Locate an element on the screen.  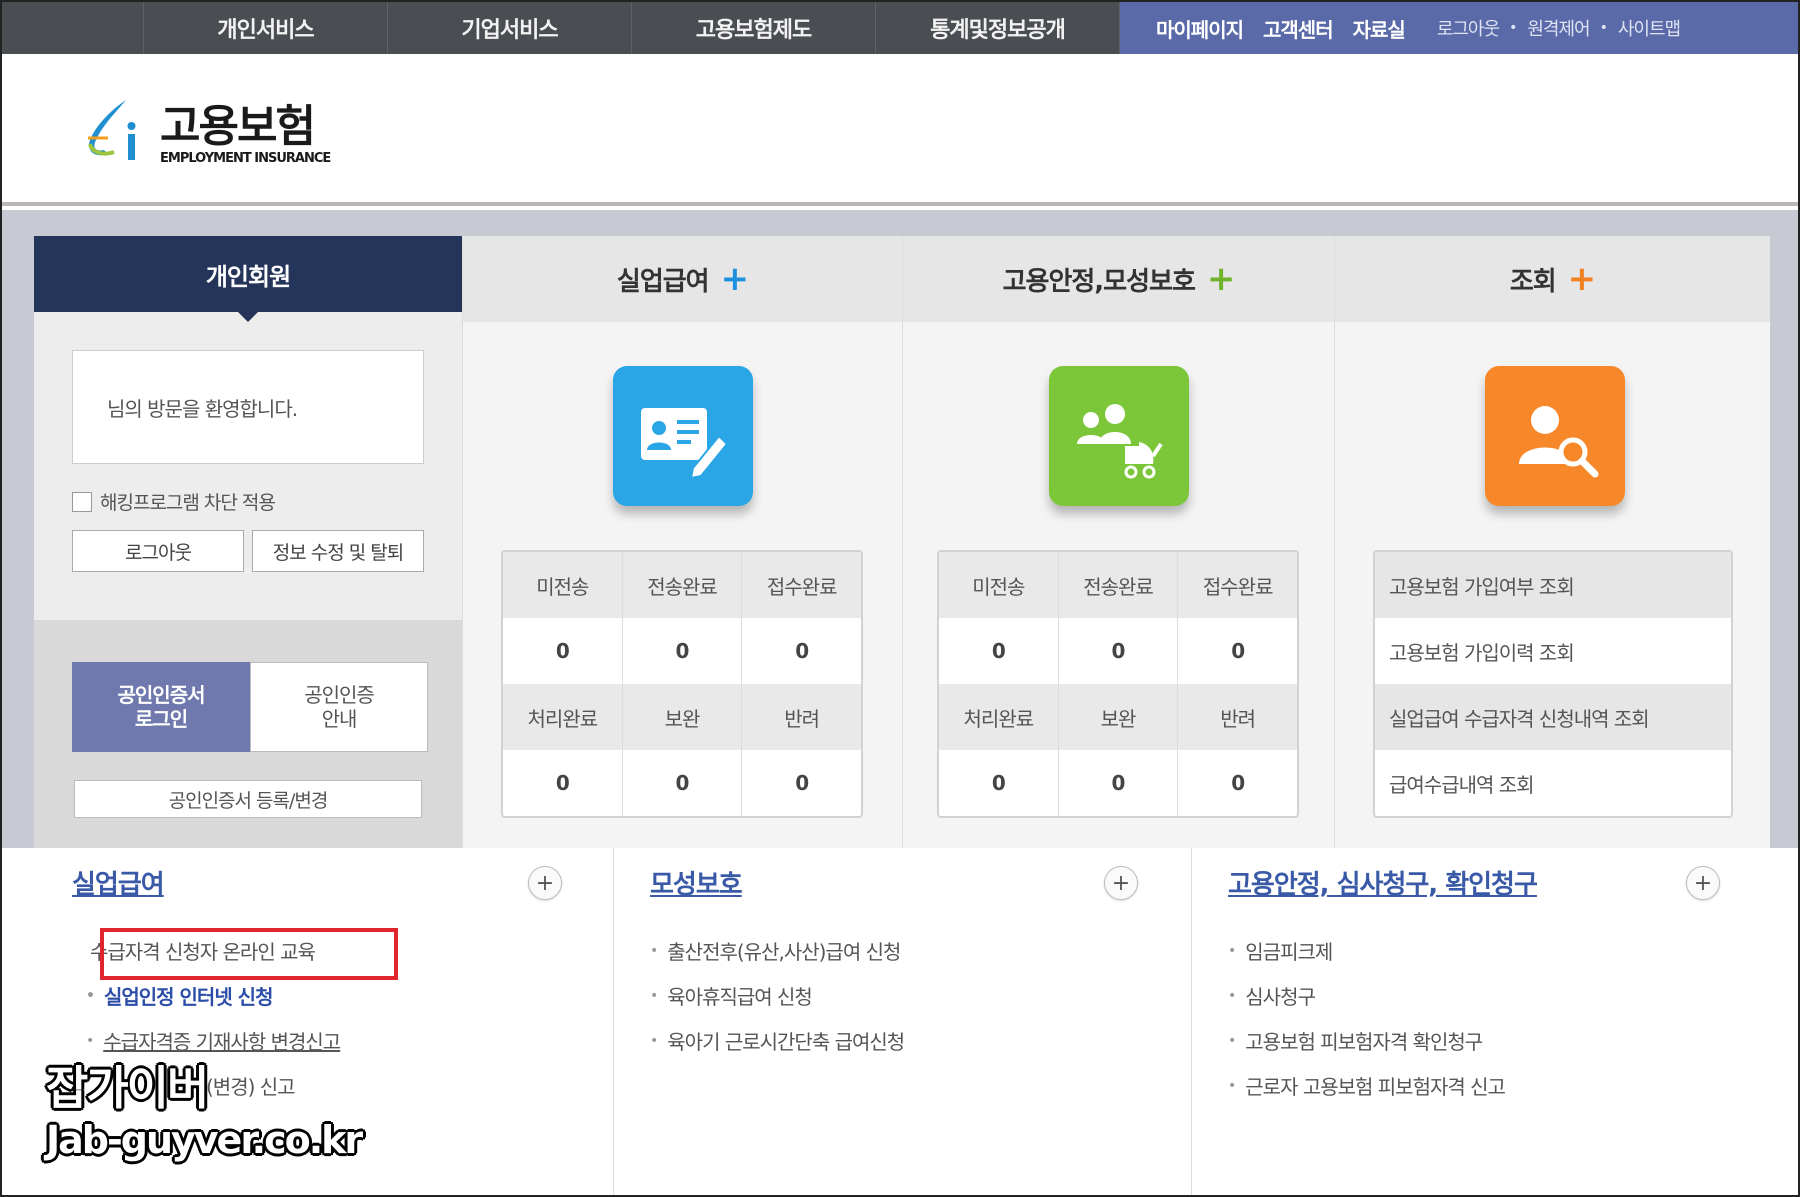
cert-login-tab: 공인인증서 로그인 is located at coordinates (161, 707).